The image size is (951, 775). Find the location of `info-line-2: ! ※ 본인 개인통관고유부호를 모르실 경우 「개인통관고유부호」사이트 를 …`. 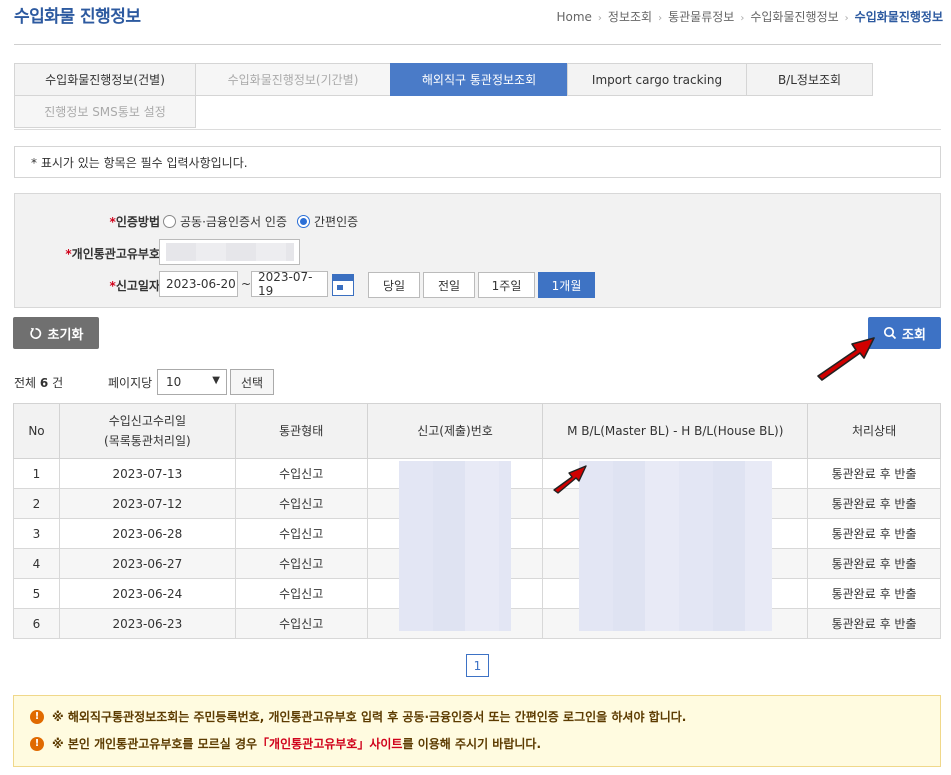

info-line-2: ! ※ 본인 개인통관고유부호를 모르실 경우 「개인통관고유부호」사이트 를 … is located at coordinates (477, 743).